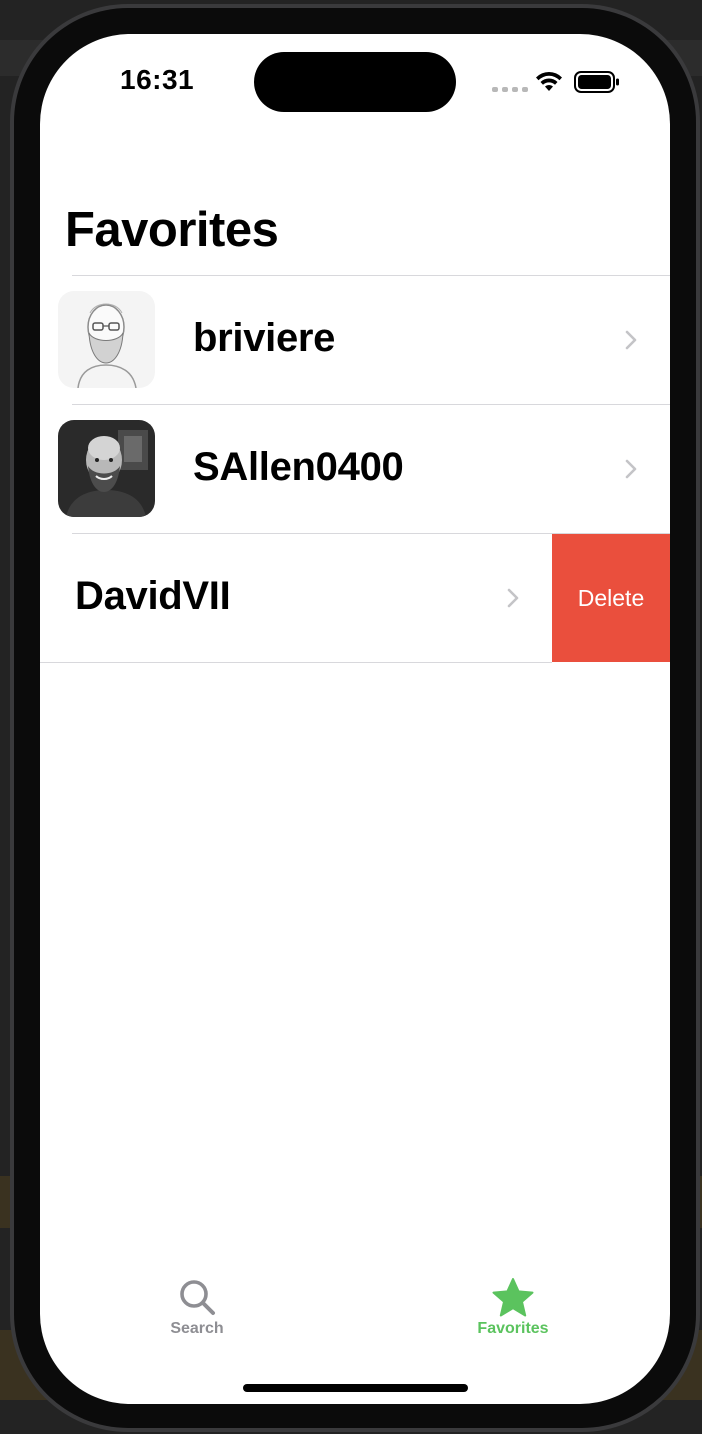  What do you see at coordinates (355, 82) in the screenshot?
I see `dynamic-island` at bounding box center [355, 82].